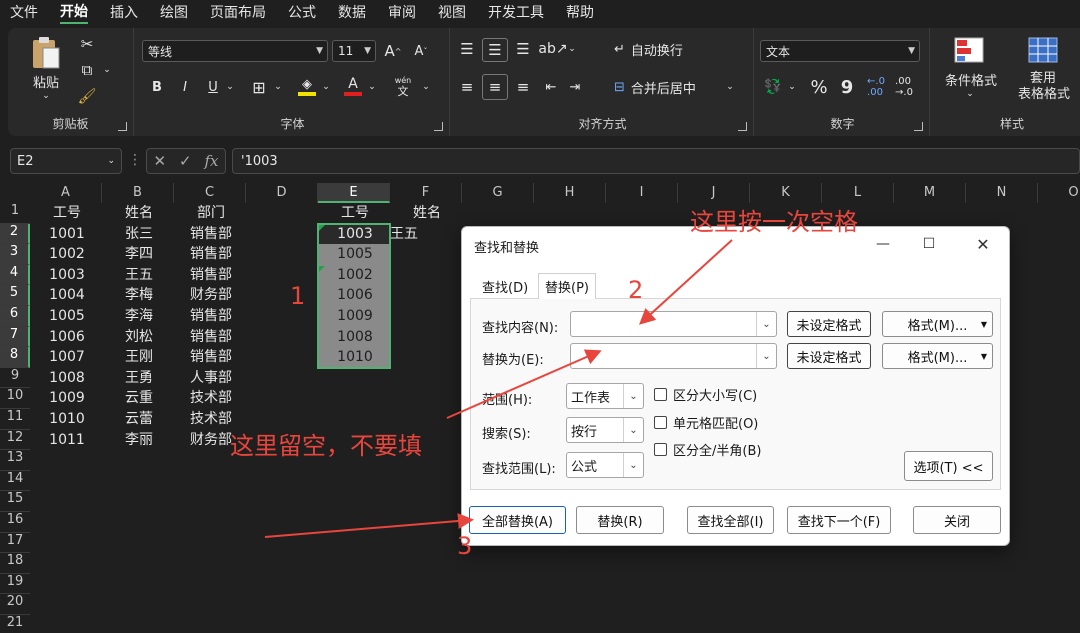 The width and height of the screenshot is (1080, 633). I want to click on increase-indent-icon: ⇥, so click(575, 87).